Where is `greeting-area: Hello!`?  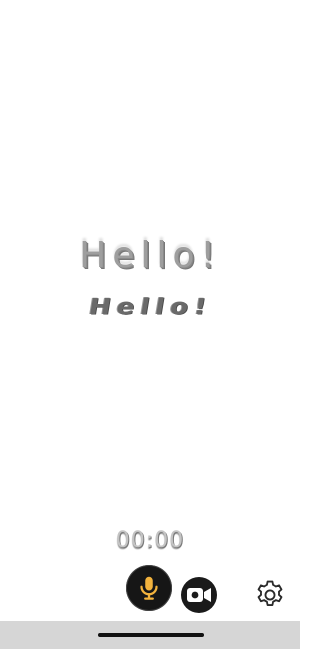
greeting-area: Hello! is located at coordinates (150, 256).